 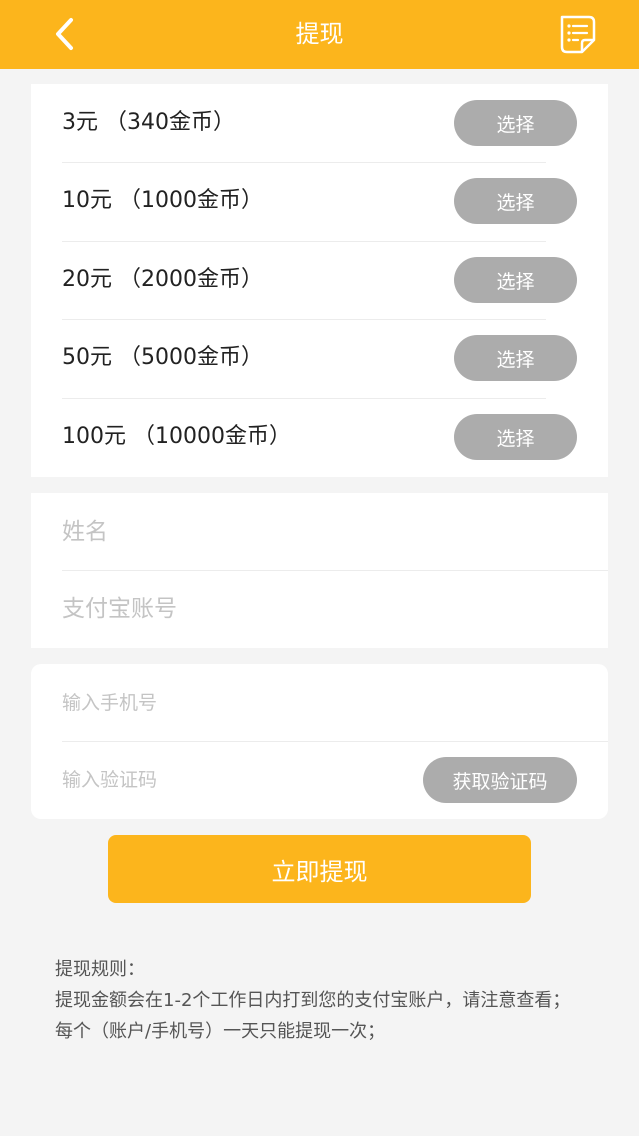 I want to click on rules-title: 提现规则：, so click(x=100, y=969).